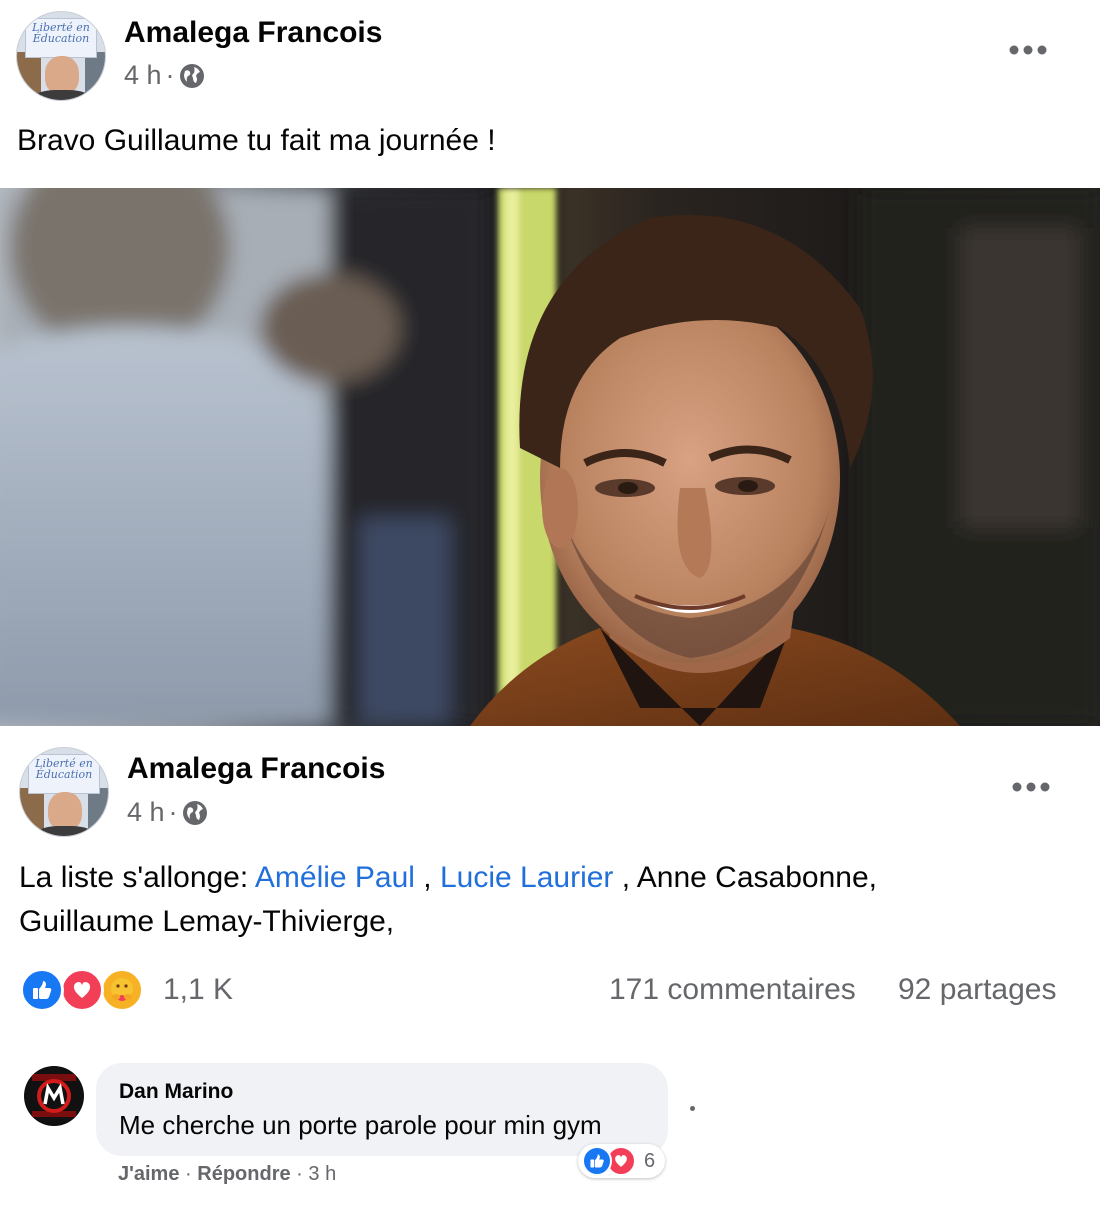  I want to click on comment-reaction-count: 6, so click(650, 1160).